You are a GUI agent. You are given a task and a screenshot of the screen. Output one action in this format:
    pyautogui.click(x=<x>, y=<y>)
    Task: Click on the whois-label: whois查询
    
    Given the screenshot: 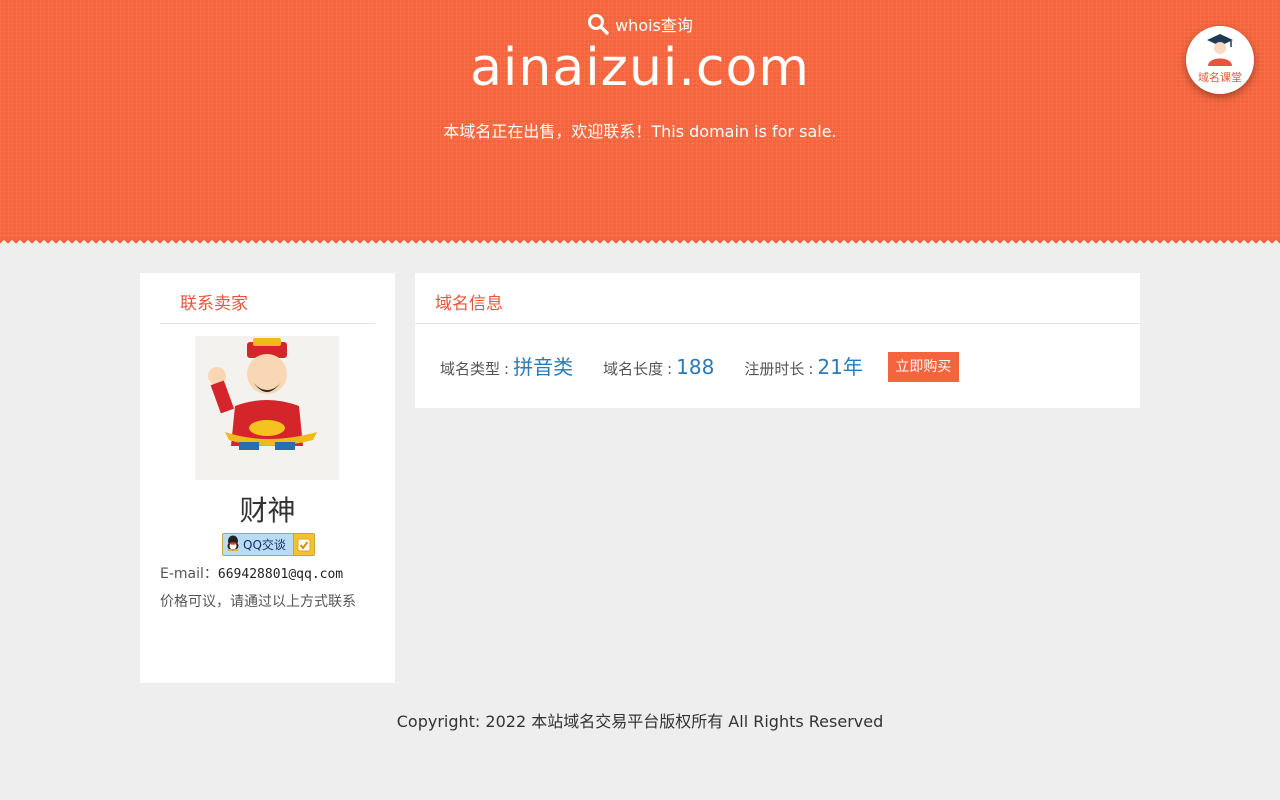 What is the action you would take?
    pyautogui.click(x=654, y=24)
    